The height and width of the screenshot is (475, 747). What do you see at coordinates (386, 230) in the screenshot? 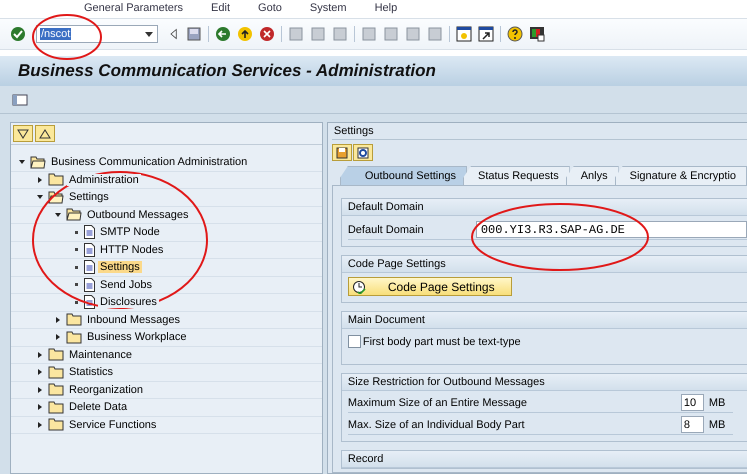
I see `field-label: Default Domain` at bounding box center [386, 230].